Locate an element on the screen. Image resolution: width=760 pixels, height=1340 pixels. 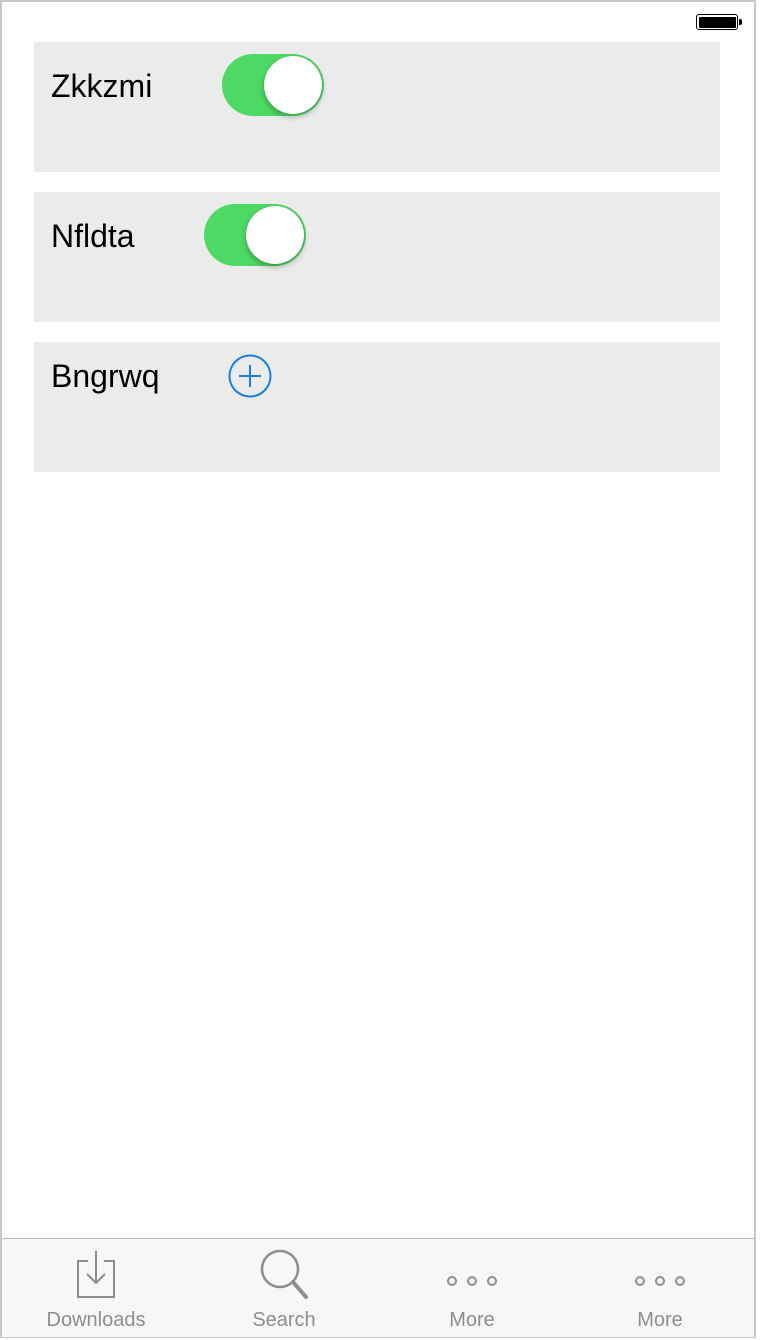
tab-more-2: More is located at coordinates (660, 1288).